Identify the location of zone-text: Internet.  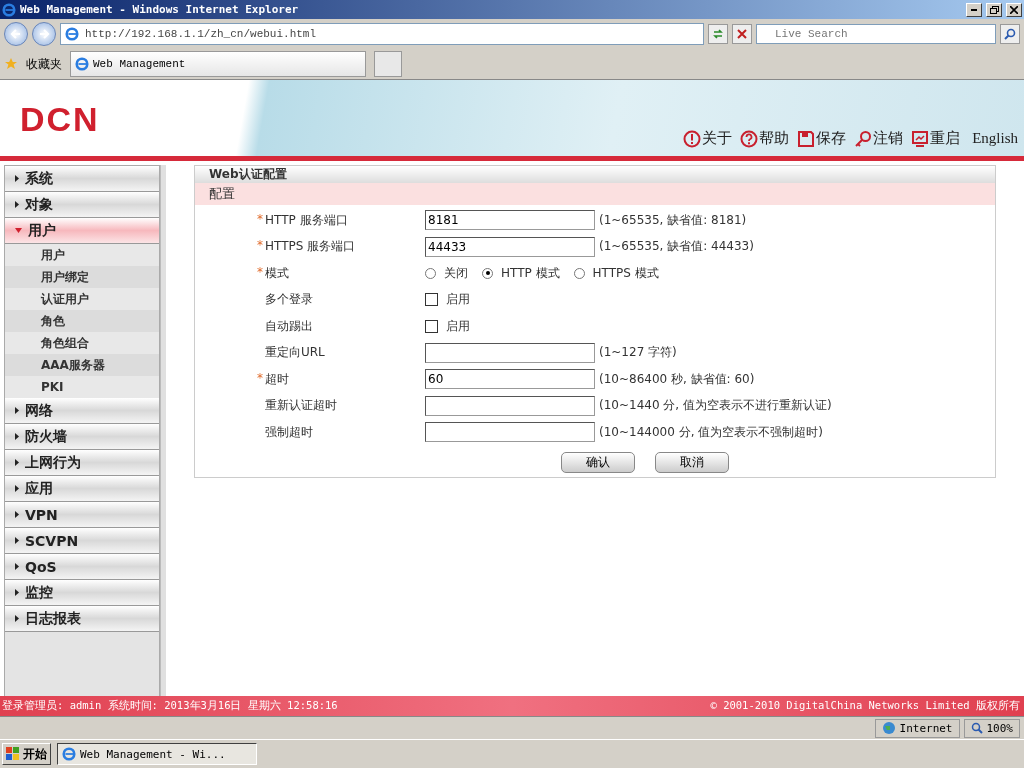
(926, 728).